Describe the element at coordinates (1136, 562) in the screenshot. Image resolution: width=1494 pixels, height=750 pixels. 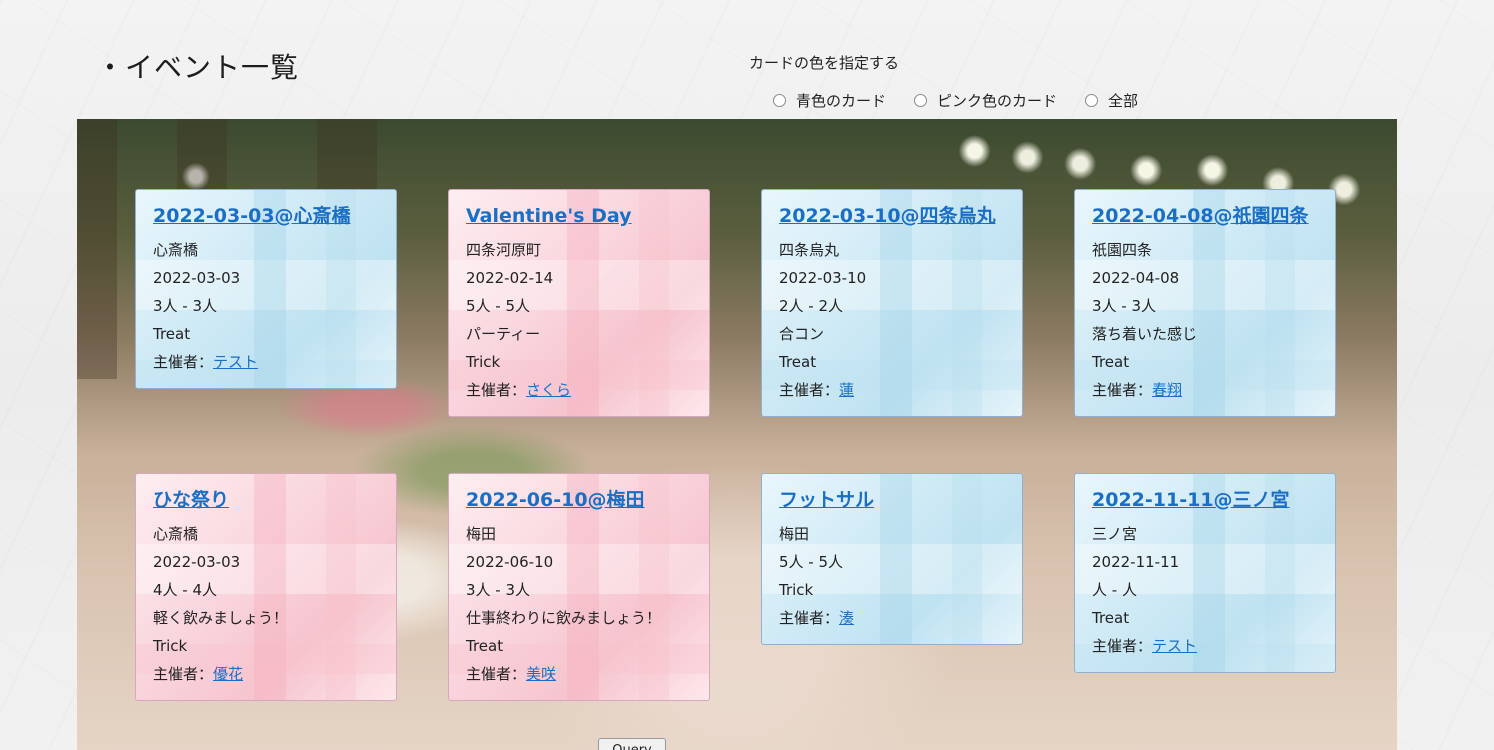
I see `event-detail-line: 2022-11-11` at that location.